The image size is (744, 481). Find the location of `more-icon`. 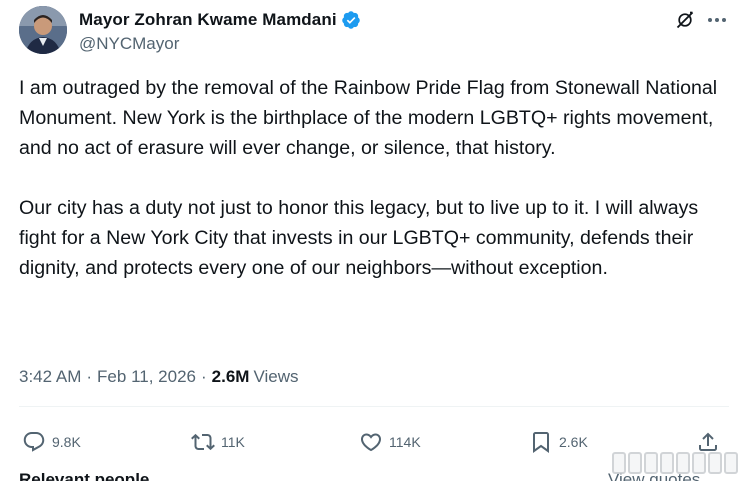

more-icon is located at coordinates (717, 20).